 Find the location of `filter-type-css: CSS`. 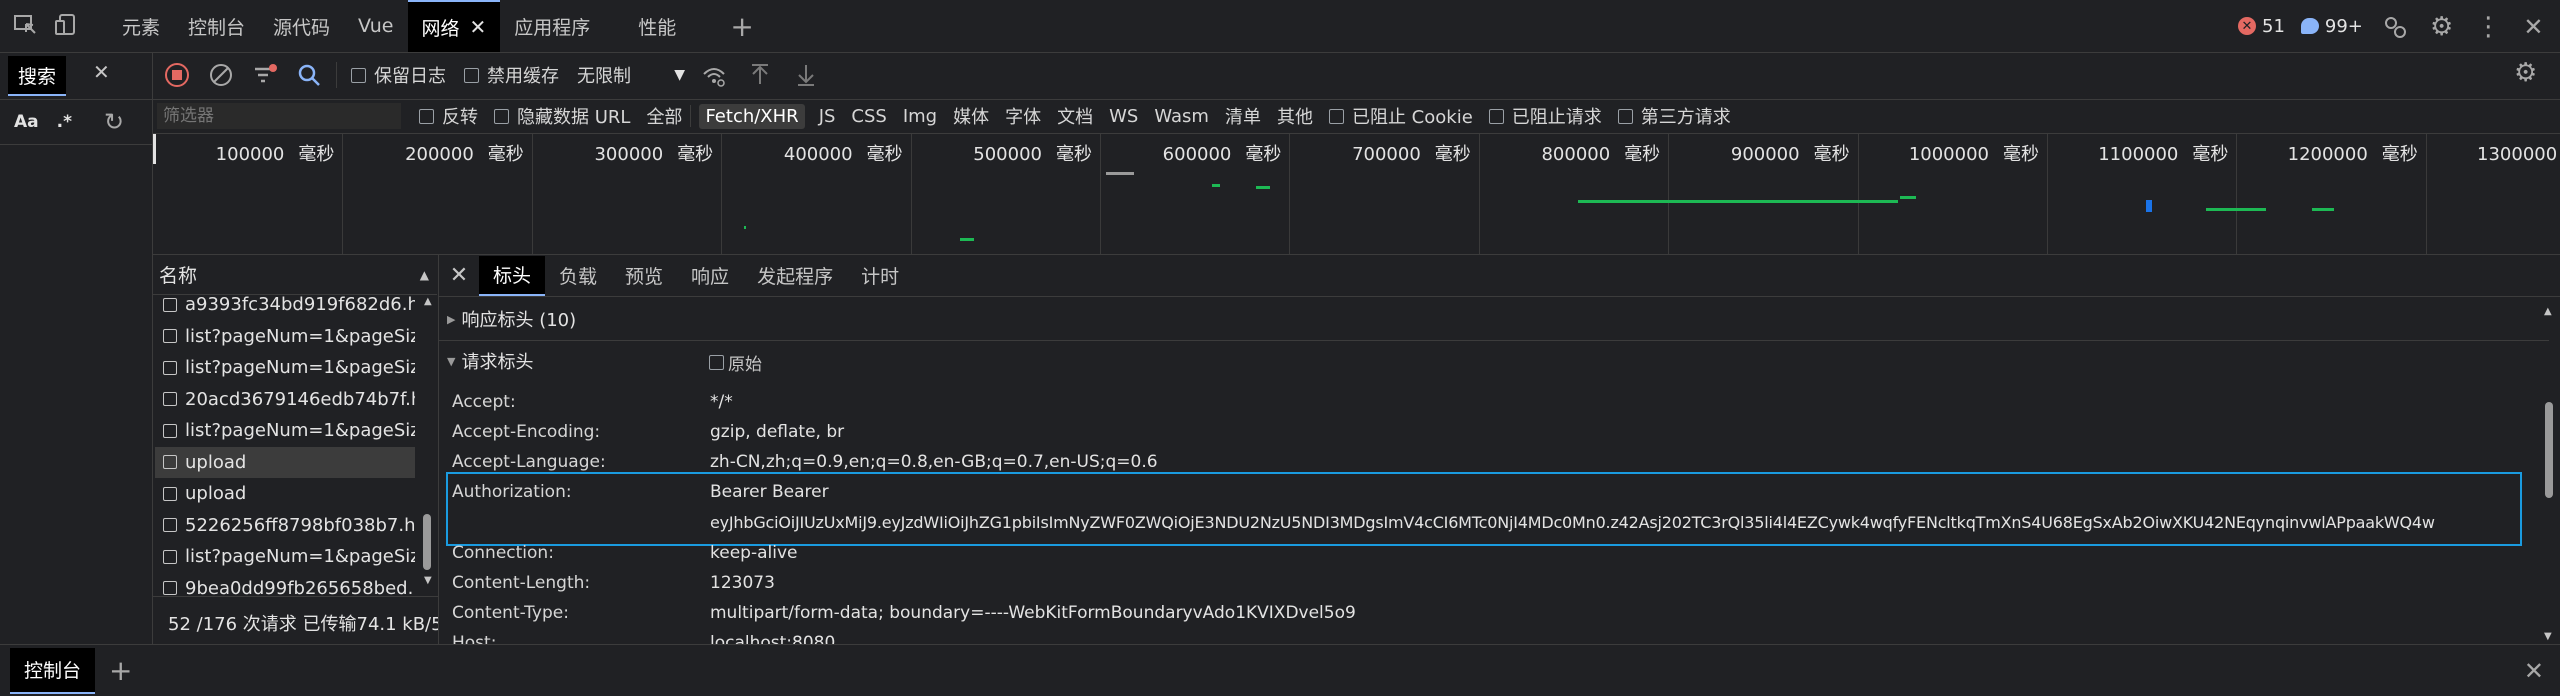

filter-type-css: CSS is located at coordinates (868, 116).